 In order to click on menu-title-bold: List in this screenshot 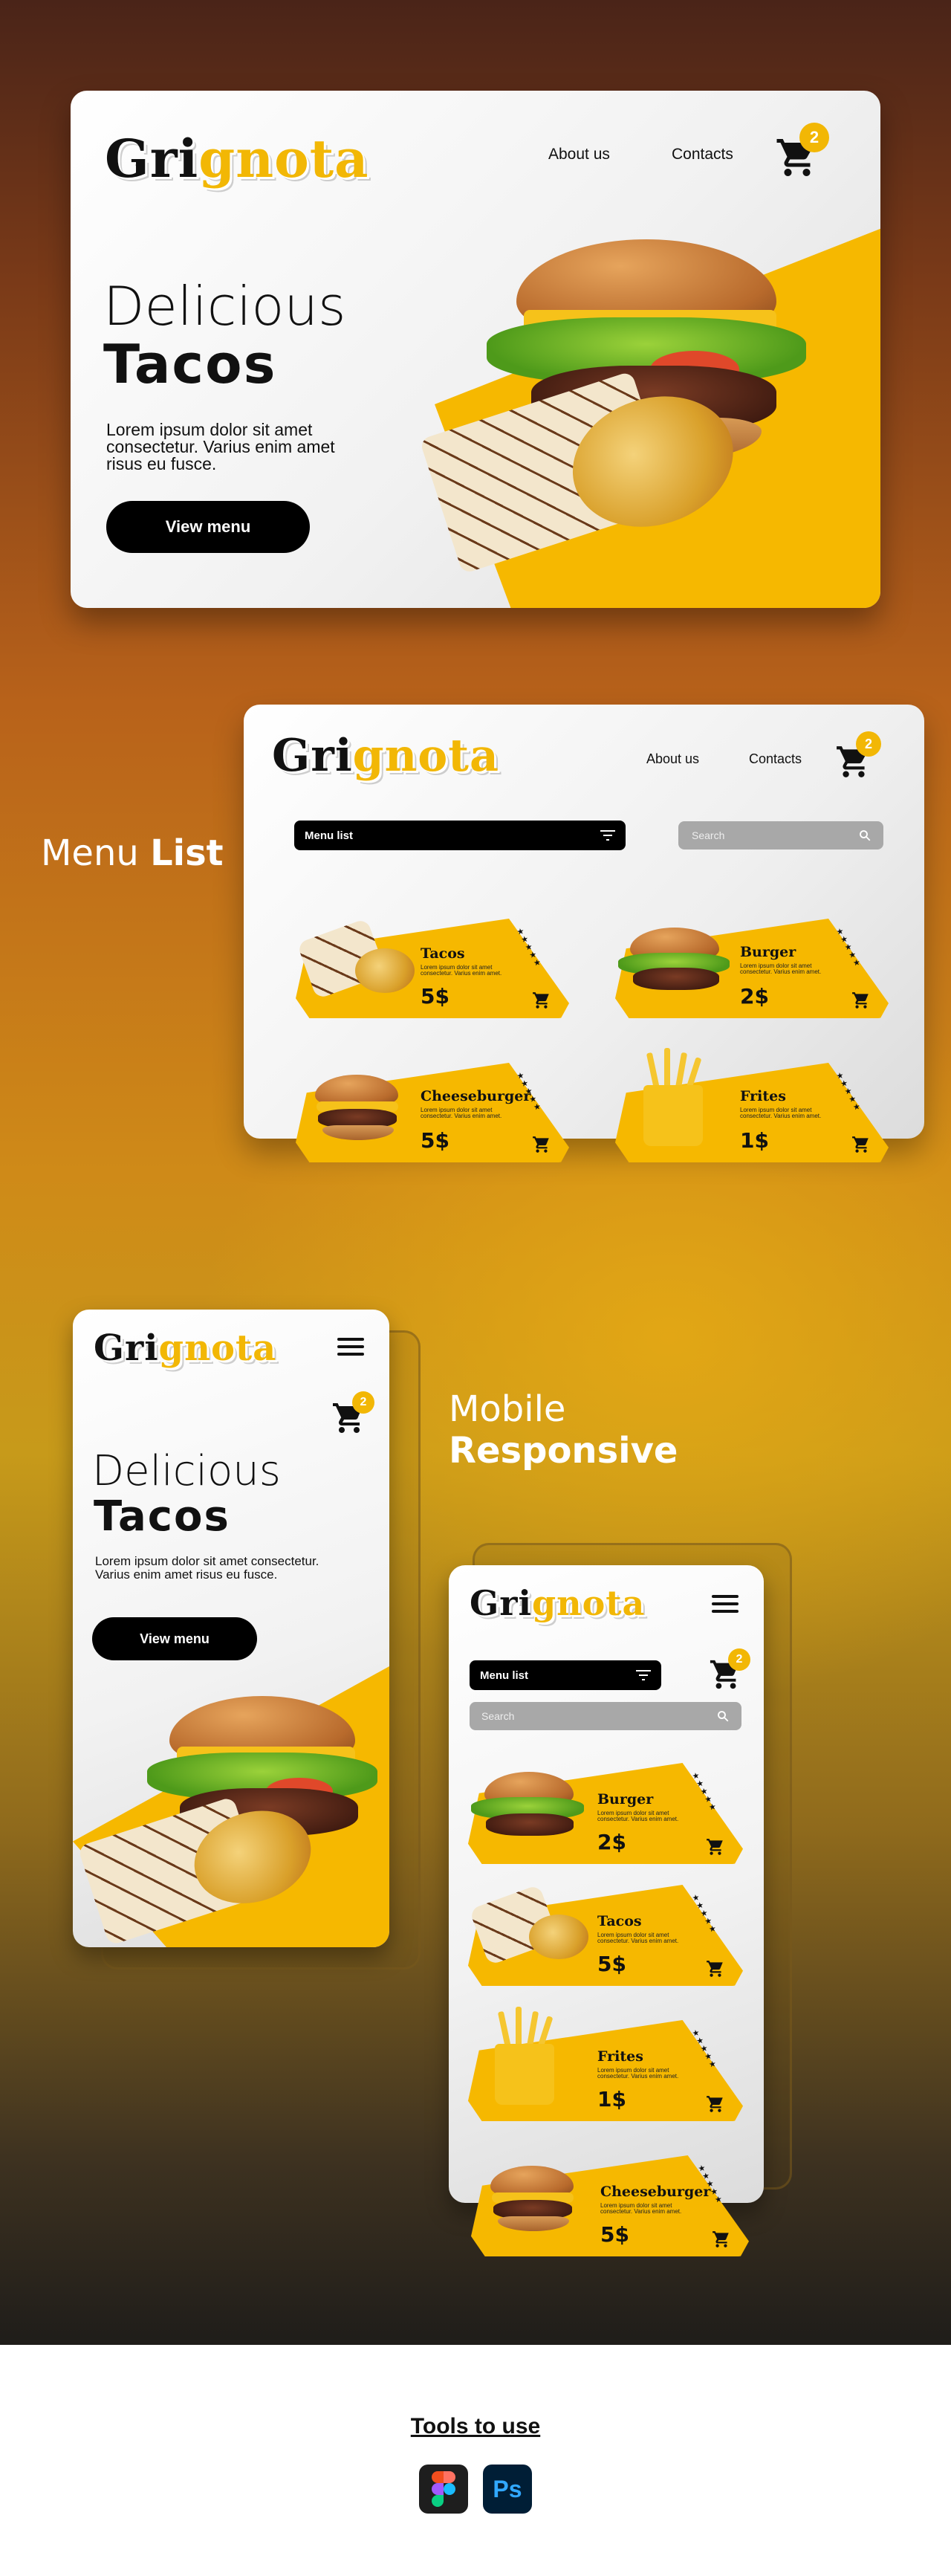, I will do `click(187, 853)`.